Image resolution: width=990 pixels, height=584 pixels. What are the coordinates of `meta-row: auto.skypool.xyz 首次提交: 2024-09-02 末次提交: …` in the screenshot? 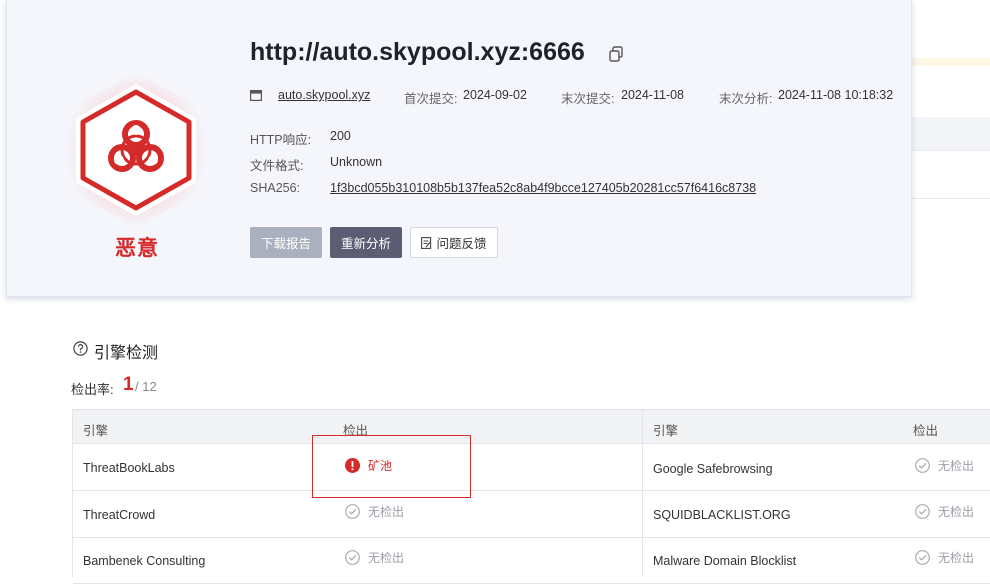 It's located at (580, 97).